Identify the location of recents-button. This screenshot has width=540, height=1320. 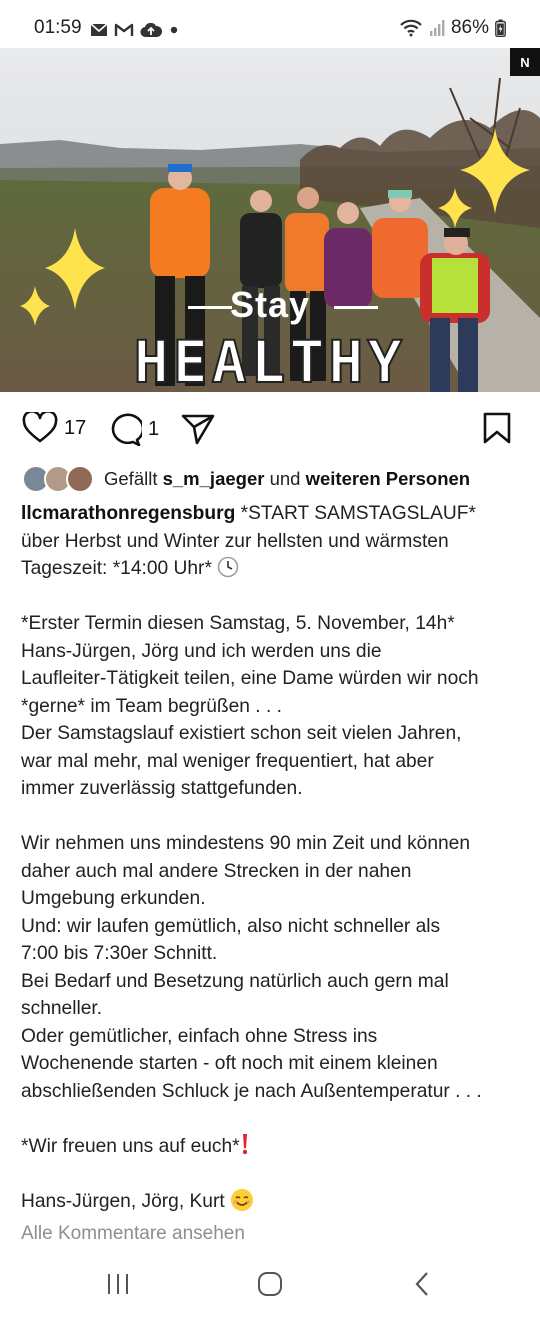
(118, 1284).